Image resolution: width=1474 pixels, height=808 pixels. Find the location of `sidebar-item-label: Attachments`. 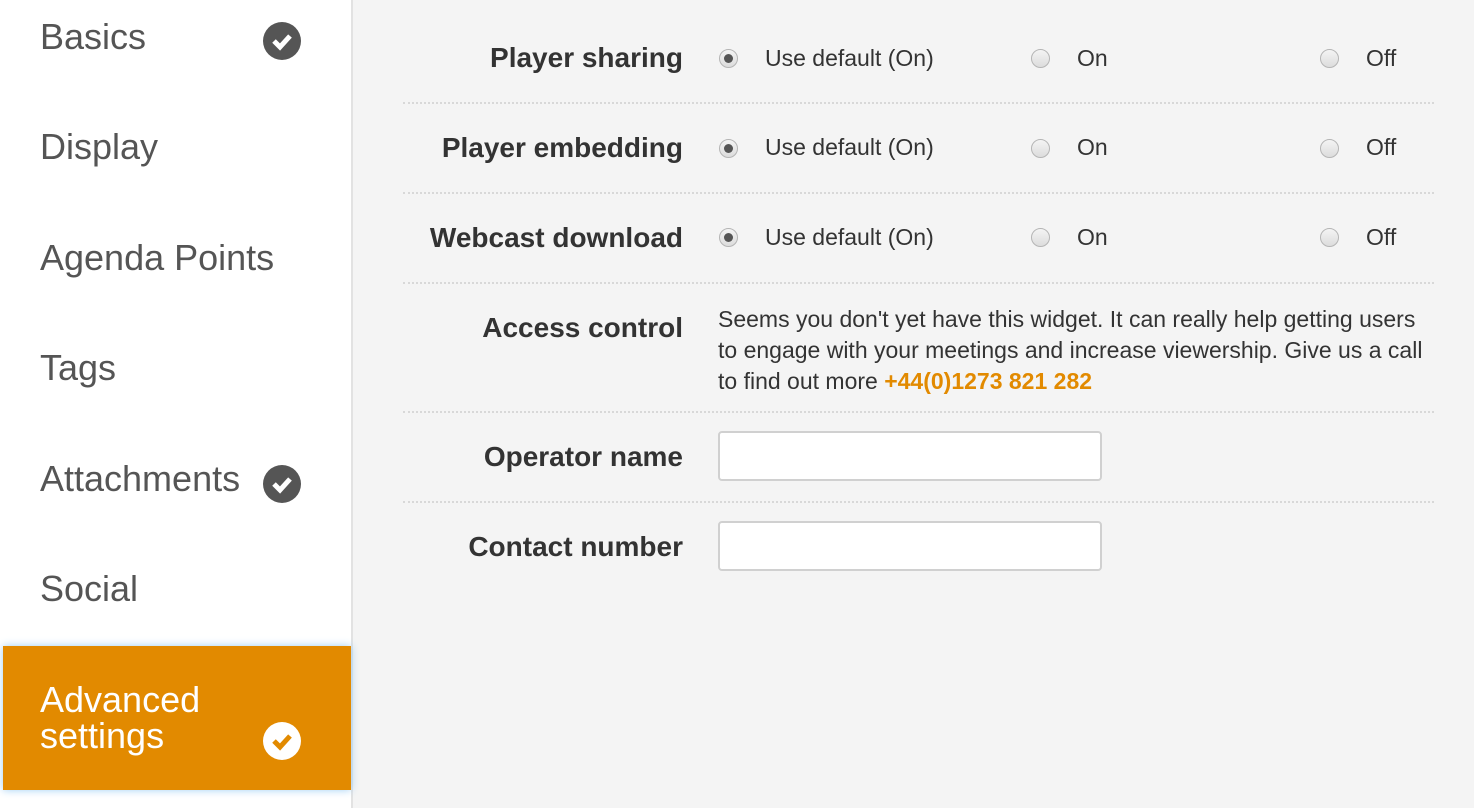

sidebar-item-label: Attachments is located at coordinates (140, 478).